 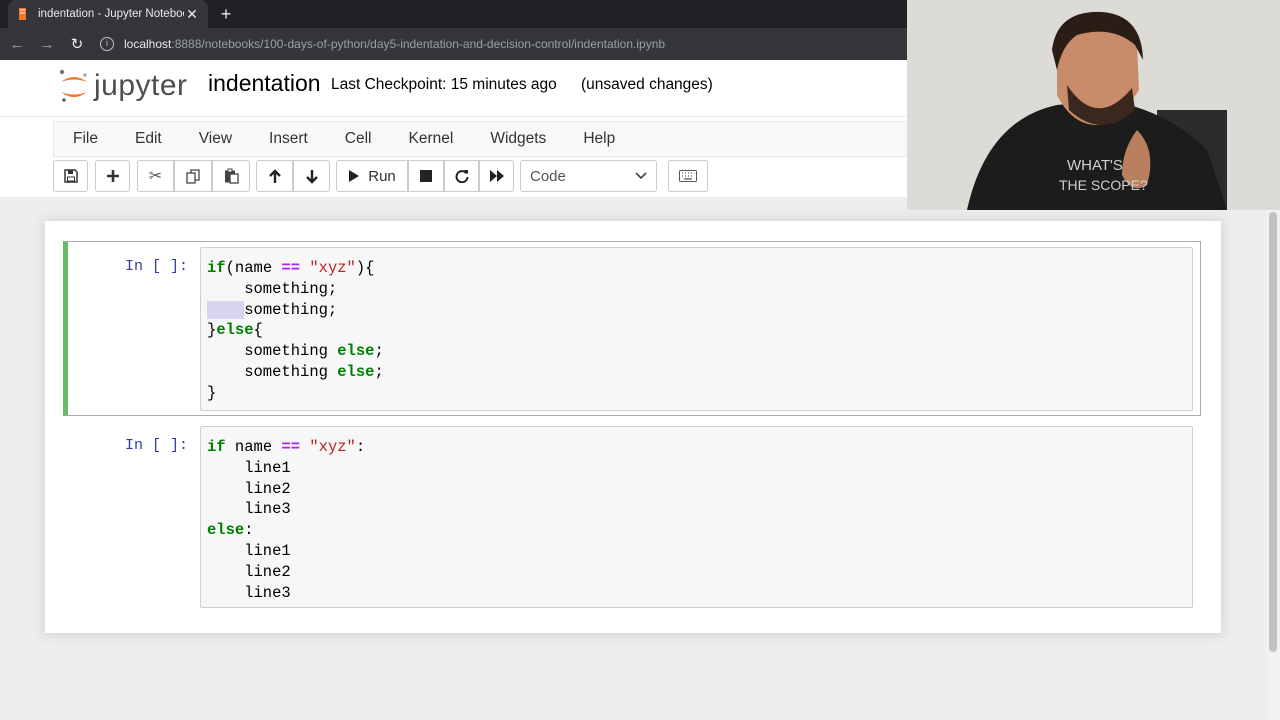 What do you see at coordinates (286, 447) in the screenshot?
I see `code-line-1: if name == "xyz":` at bounding box center [286, 447].